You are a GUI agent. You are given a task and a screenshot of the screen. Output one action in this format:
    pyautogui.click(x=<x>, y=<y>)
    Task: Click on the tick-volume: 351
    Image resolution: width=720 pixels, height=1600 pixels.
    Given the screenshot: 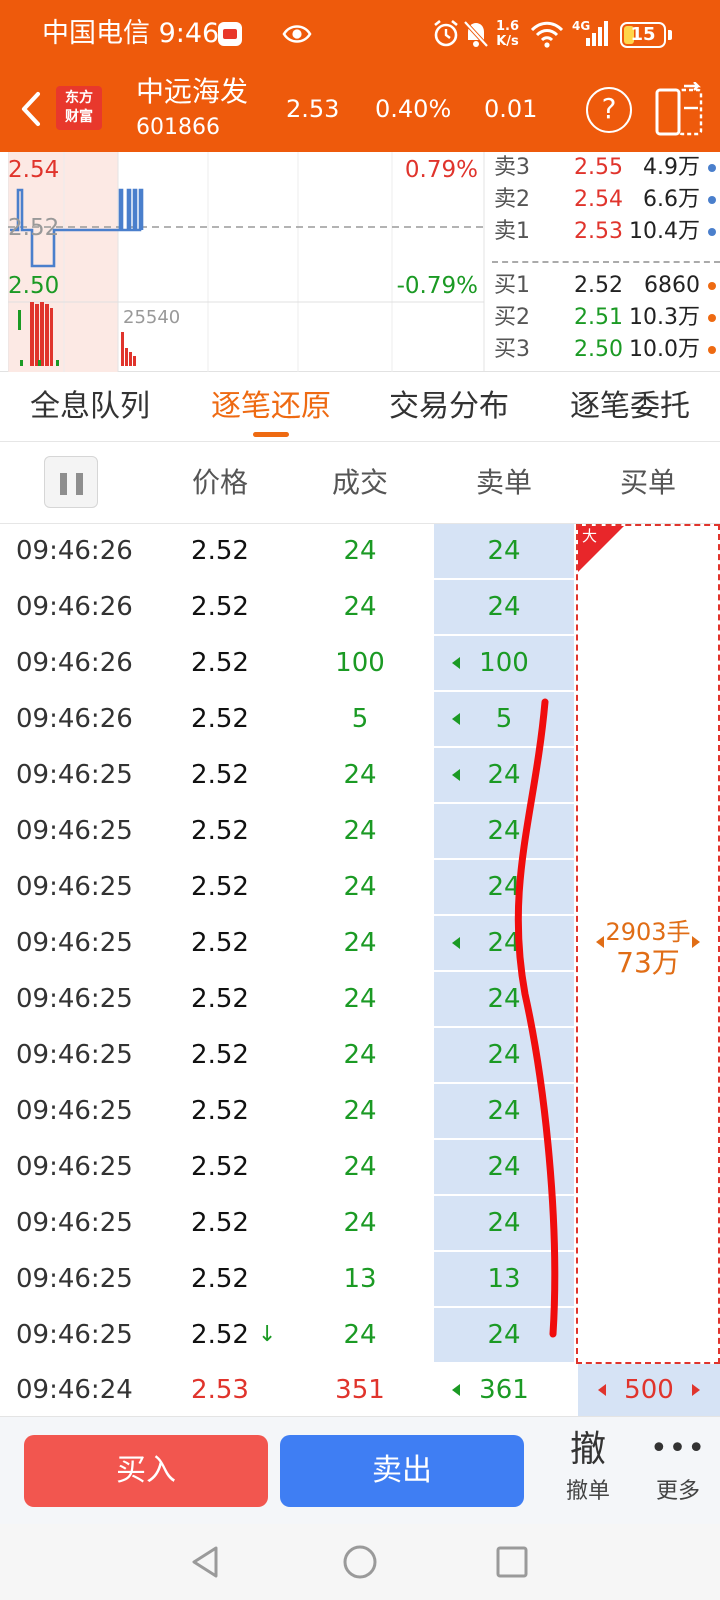 What is the action you would take?
    pyautogui.click(x=360, y=1390)
    